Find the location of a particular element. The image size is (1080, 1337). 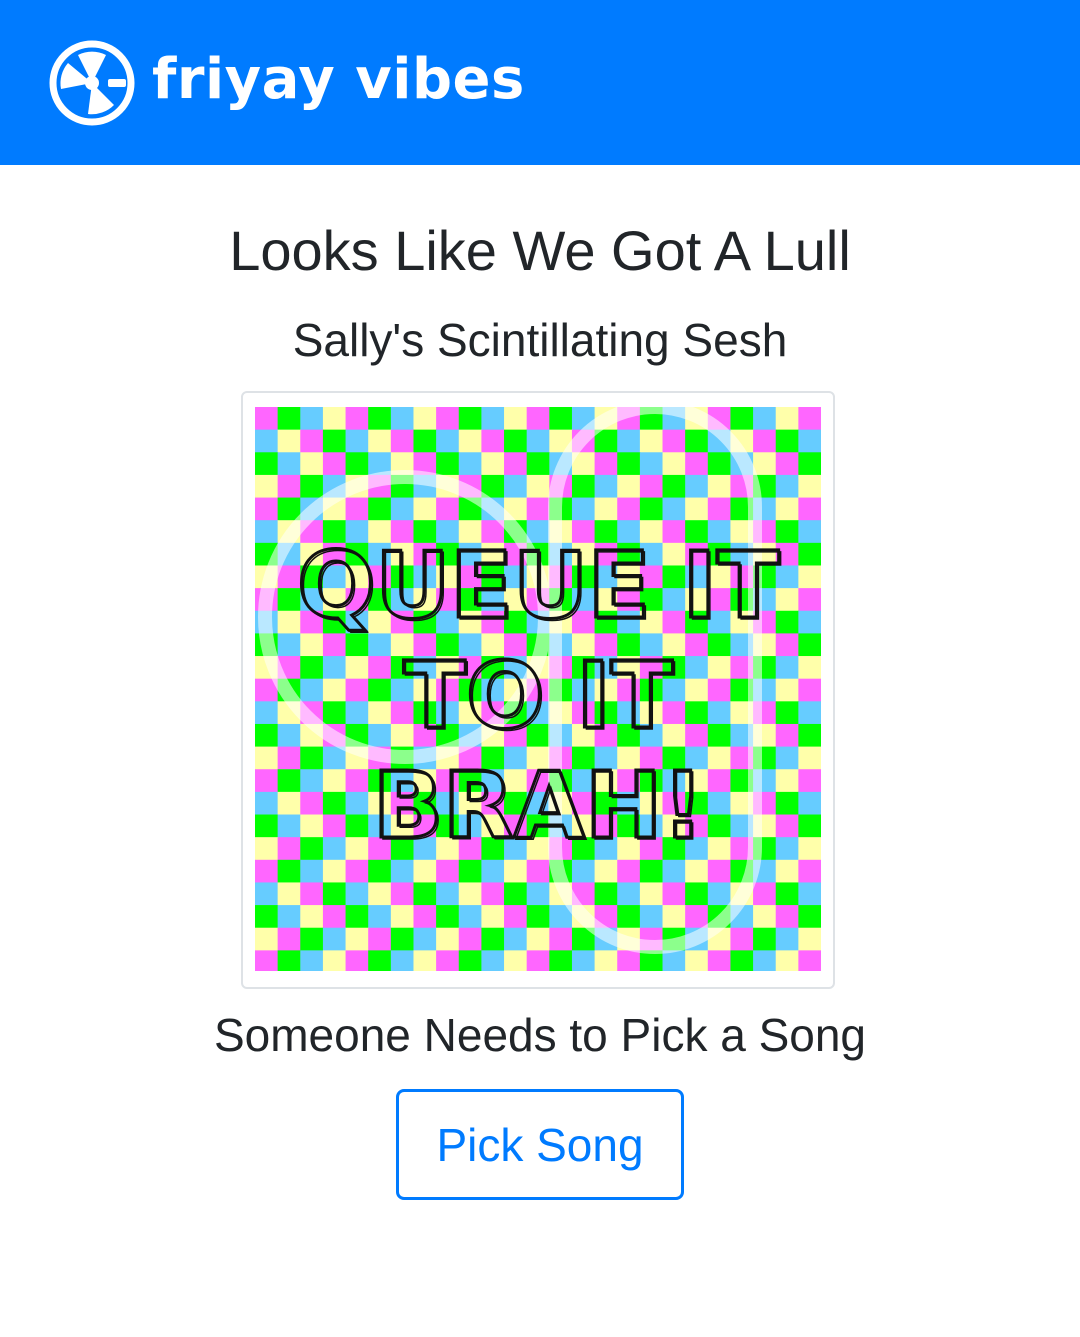

artwork-text-line: BRAH! is located at coordinates (539, 807).